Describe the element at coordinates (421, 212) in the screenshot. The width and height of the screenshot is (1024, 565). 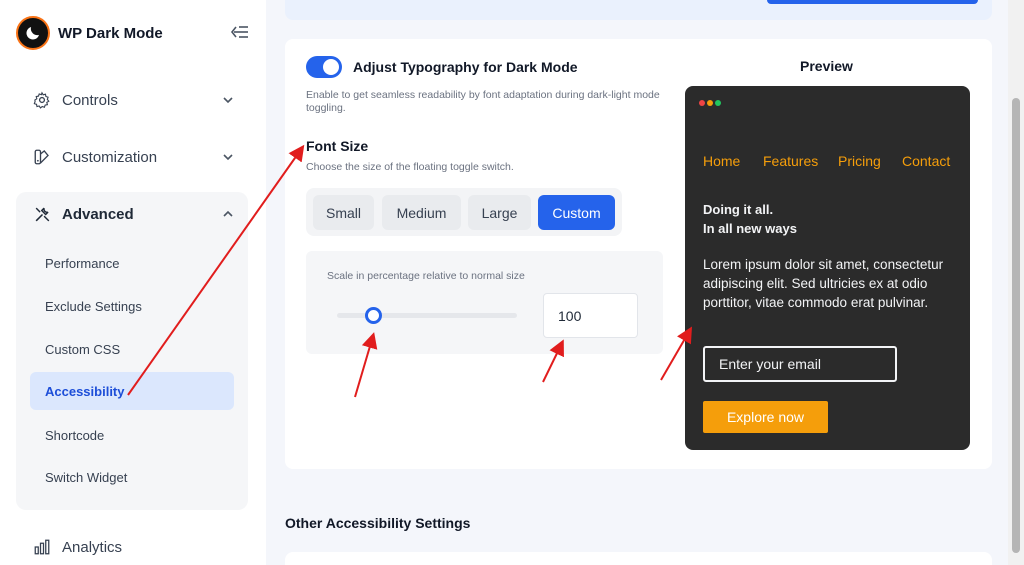
I see `font-size-medium-button: Medium` at that location.